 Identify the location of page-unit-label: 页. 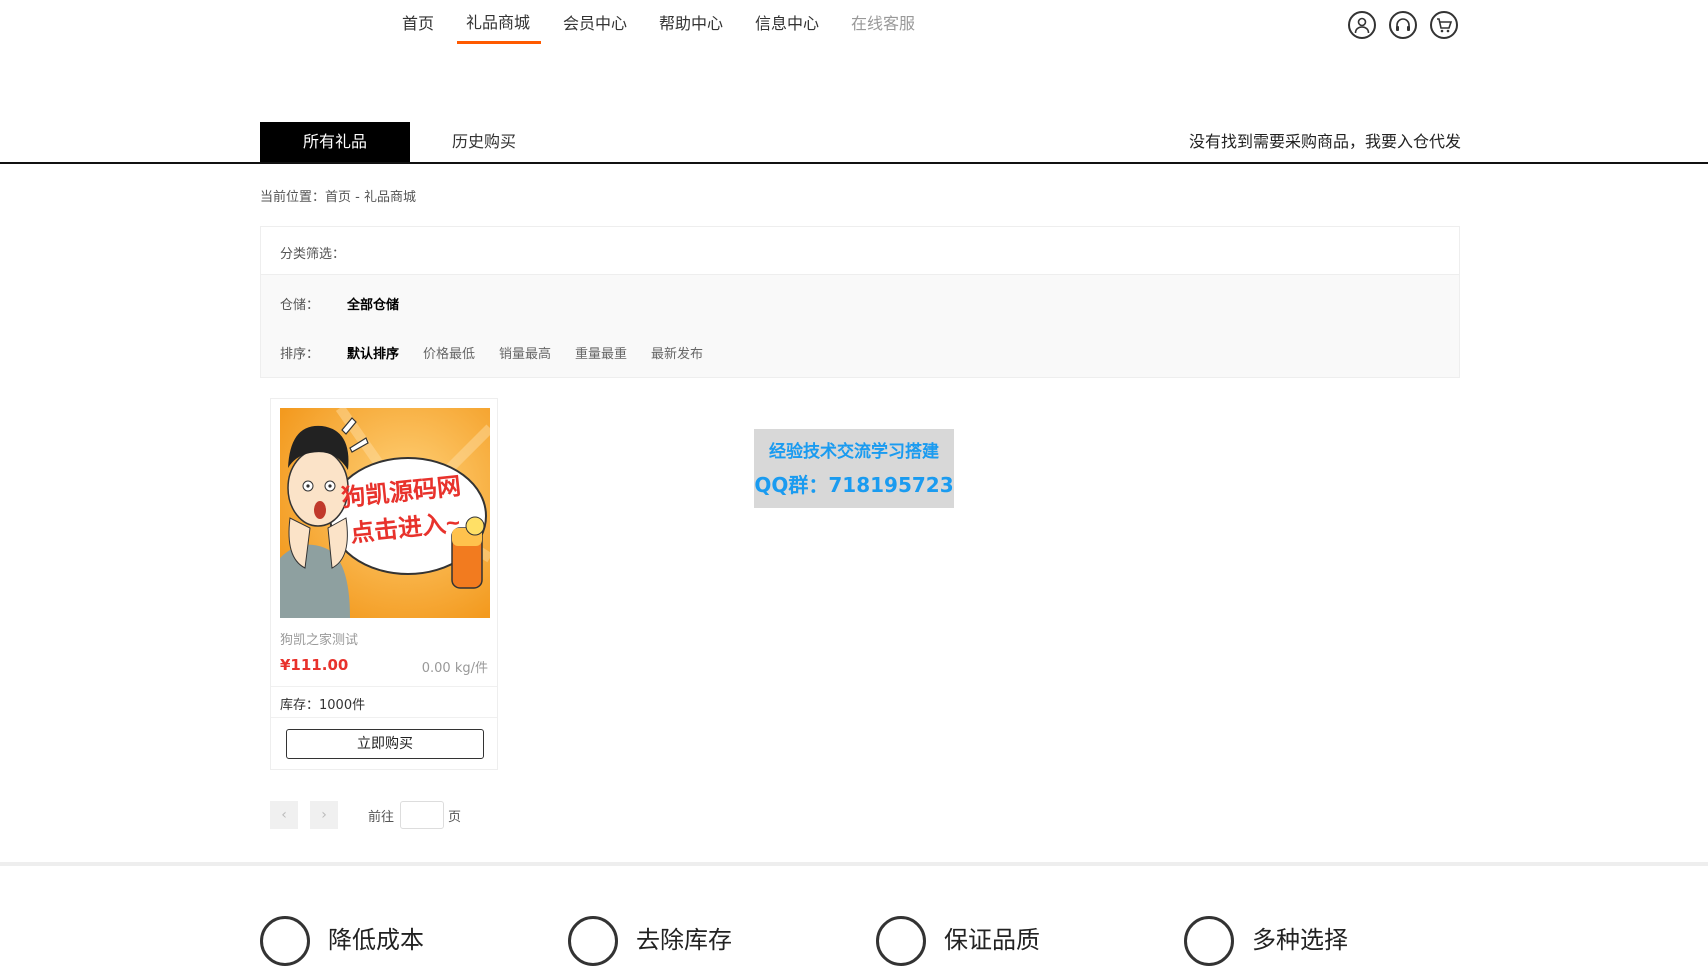
(455, 817).